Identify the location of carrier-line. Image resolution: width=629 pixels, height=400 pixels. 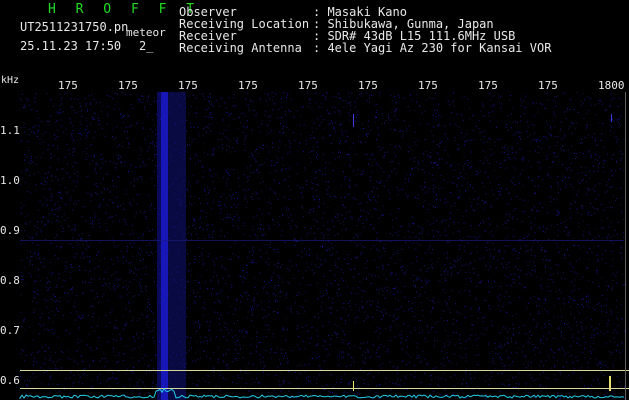
(322, 240).